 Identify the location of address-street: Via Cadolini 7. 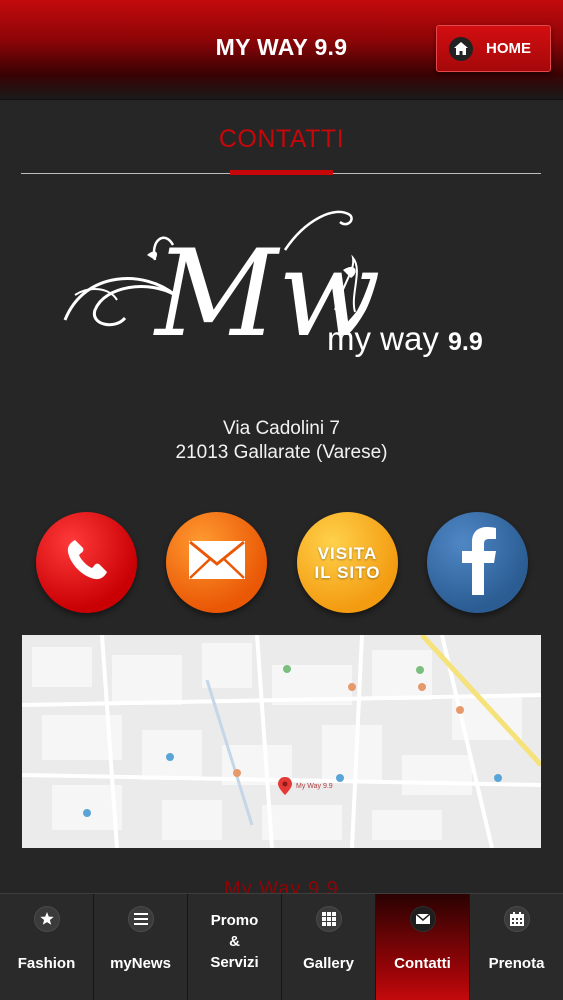
(281, 428).